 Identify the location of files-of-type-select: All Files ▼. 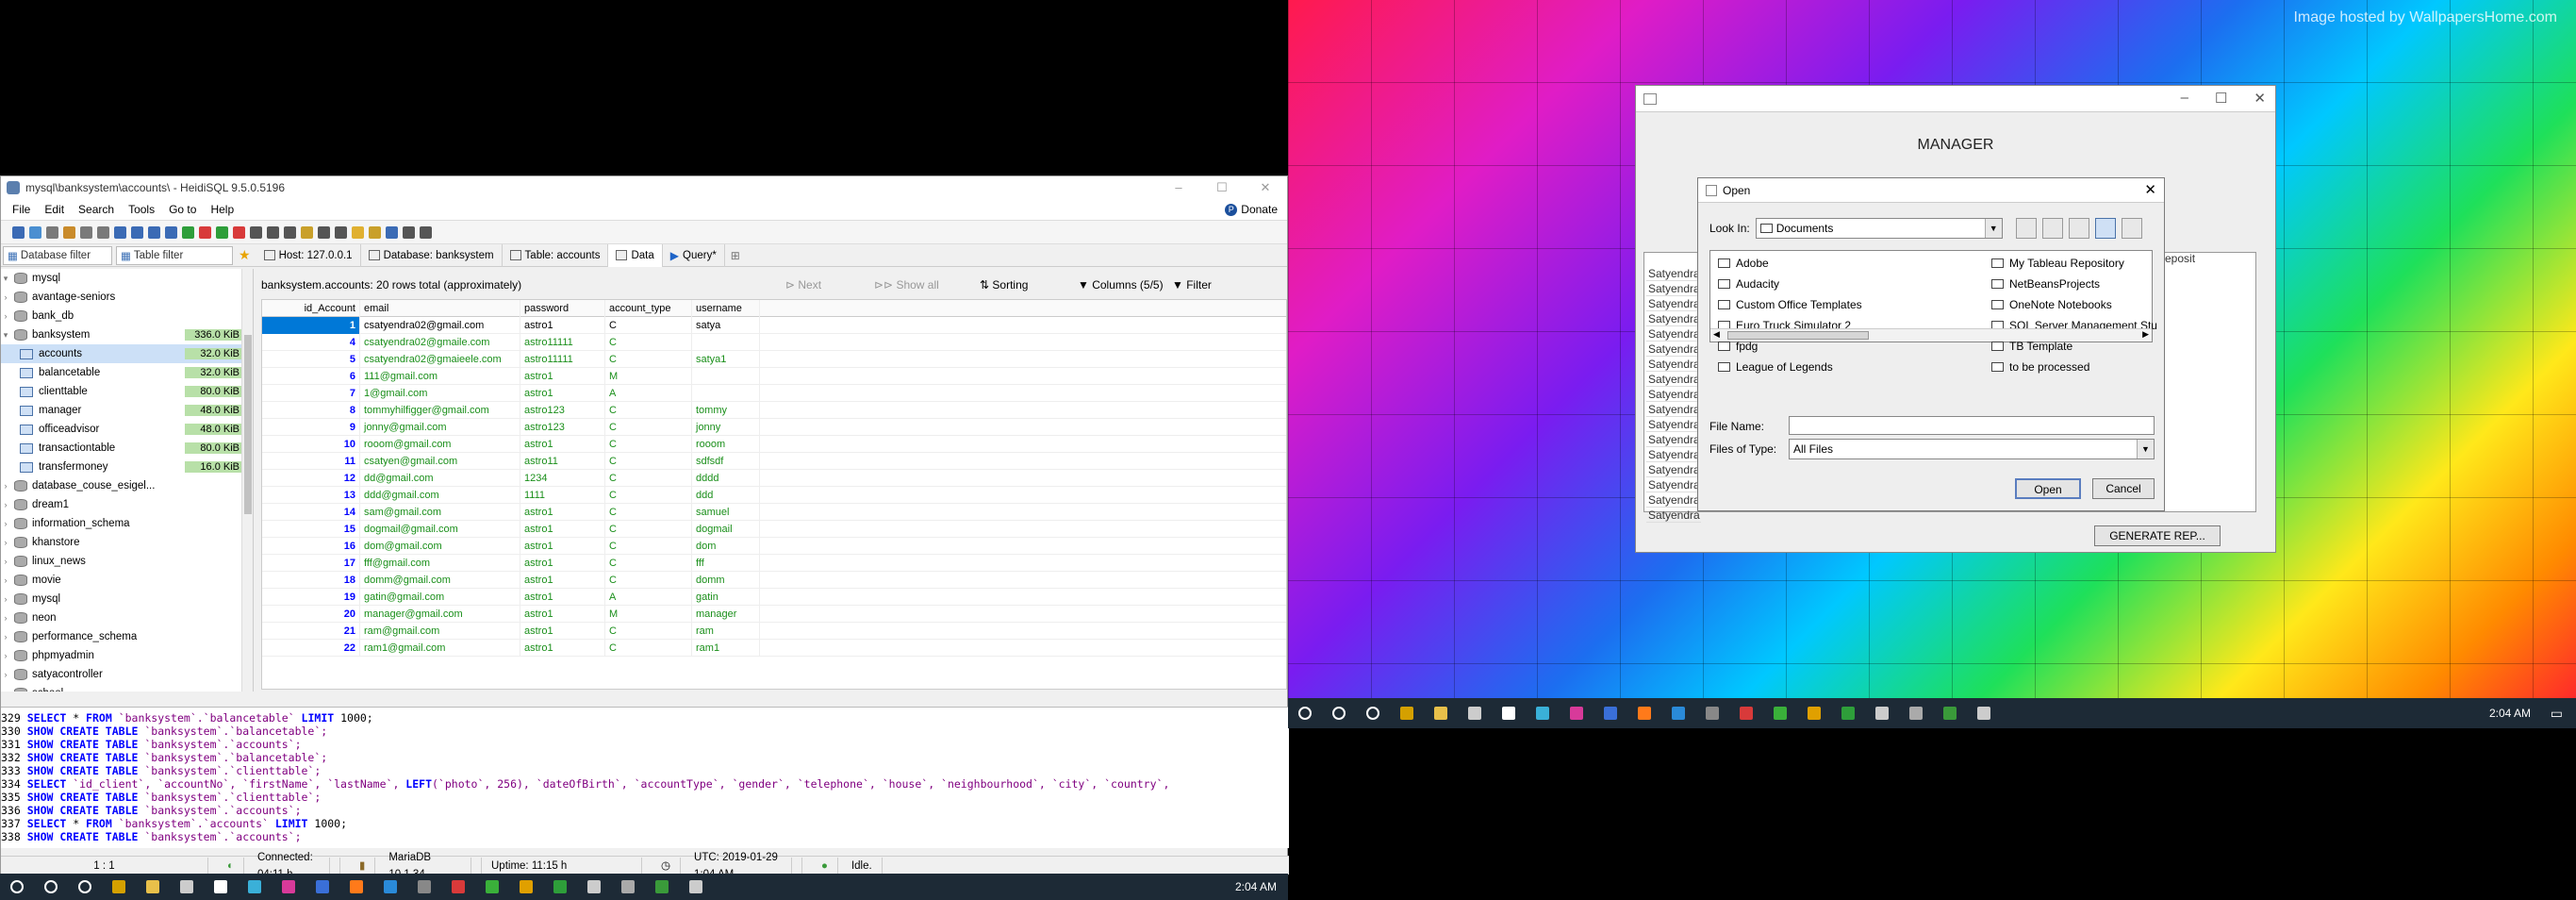
(1972, 449).